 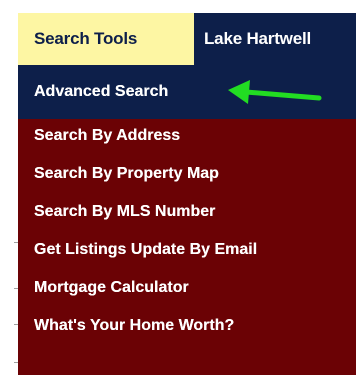 What do you see at coordinates (258, 38) in the screenshot?
I see `tab-label: Lake Hartwell` at bounding box center [258, 38].